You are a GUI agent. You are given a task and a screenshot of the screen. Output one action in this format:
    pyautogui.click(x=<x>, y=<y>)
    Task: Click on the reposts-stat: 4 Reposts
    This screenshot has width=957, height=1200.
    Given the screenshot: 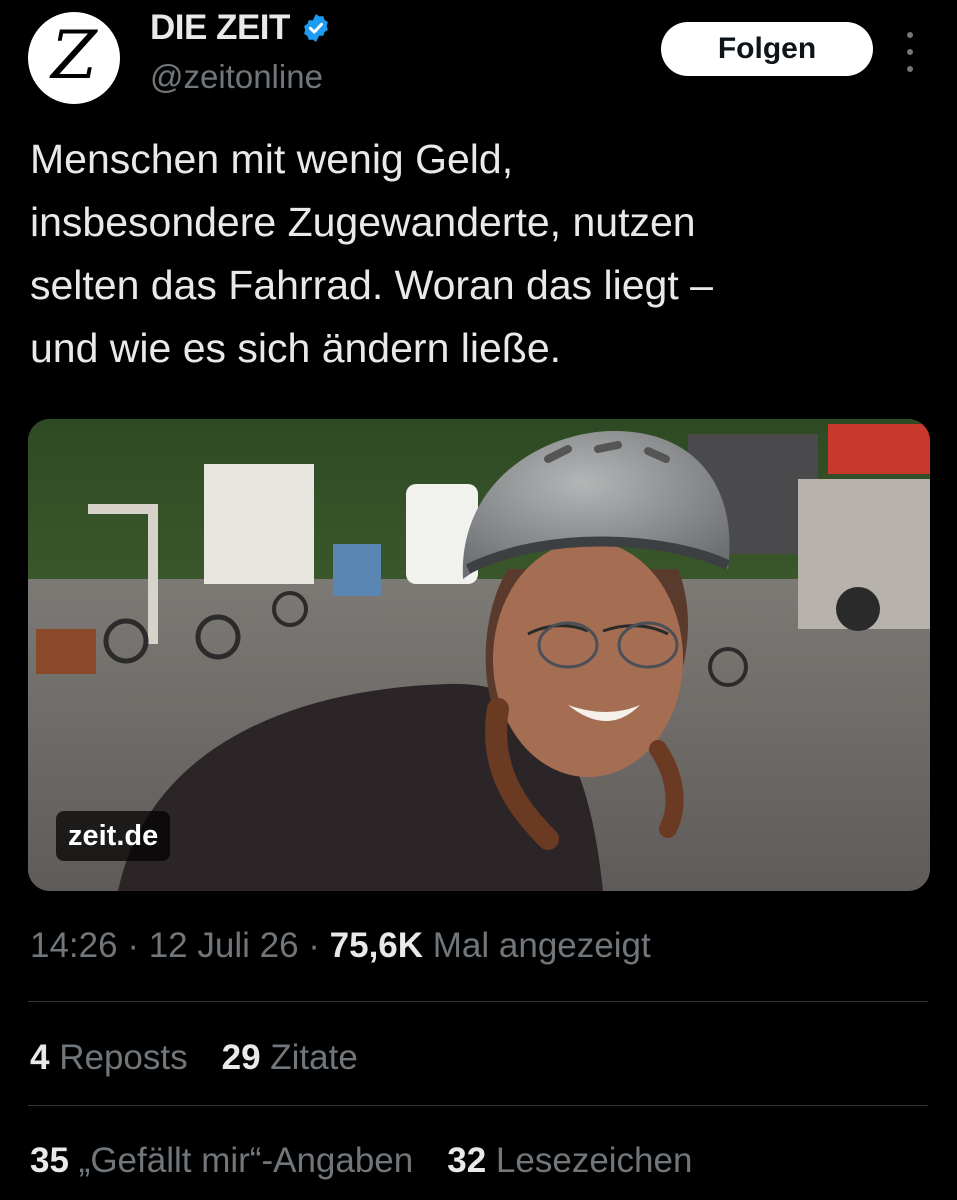 What is the action you would take?
    pyautogui.click(x=109, y=1058)
    